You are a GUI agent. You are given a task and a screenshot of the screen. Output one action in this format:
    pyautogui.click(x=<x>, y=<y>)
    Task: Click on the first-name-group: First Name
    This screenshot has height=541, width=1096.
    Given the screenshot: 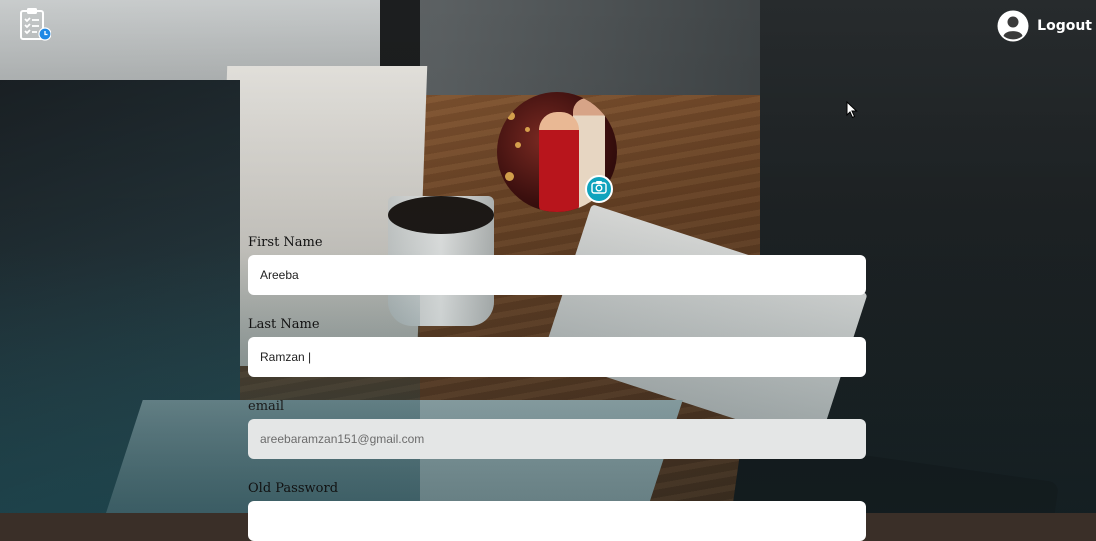 What is the action you would take?
    pyautogui.click(x=557, y=265)
    